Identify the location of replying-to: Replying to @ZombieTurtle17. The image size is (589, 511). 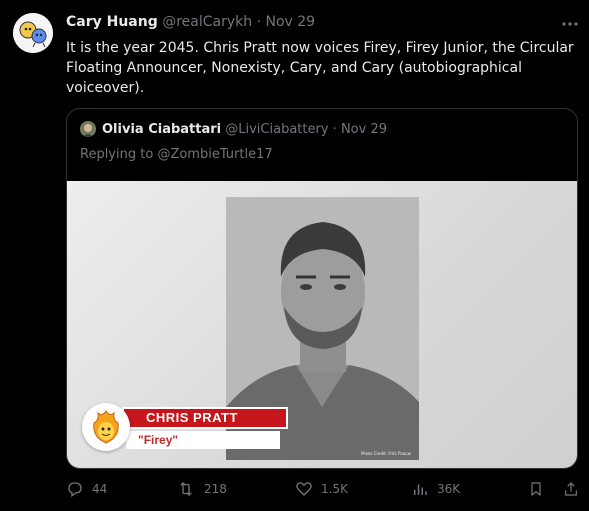
(176, 154).